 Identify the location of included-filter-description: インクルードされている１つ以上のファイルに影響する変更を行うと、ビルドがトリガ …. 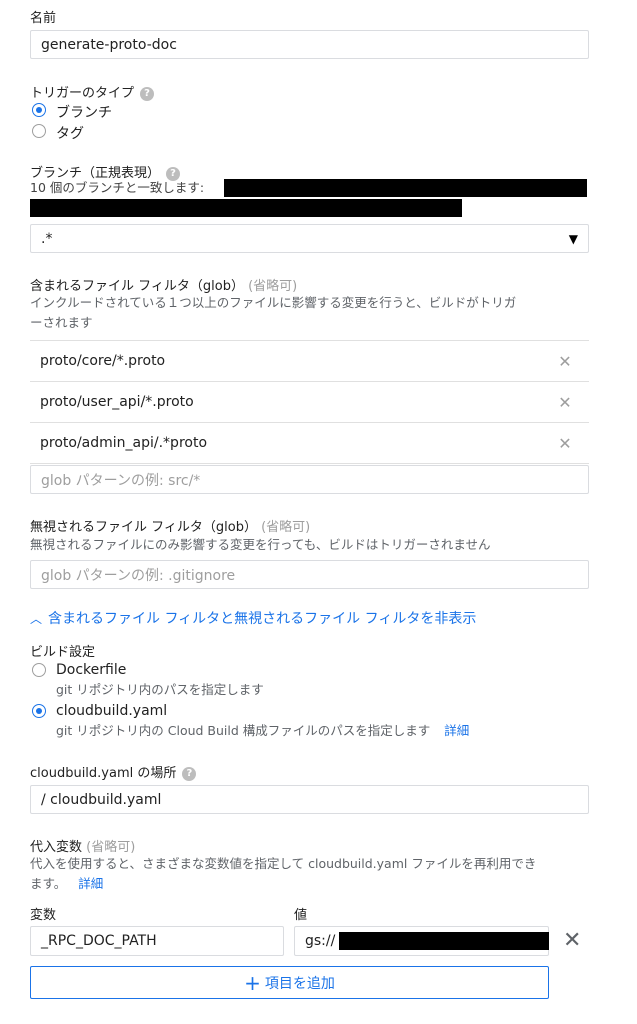
(310, 313).